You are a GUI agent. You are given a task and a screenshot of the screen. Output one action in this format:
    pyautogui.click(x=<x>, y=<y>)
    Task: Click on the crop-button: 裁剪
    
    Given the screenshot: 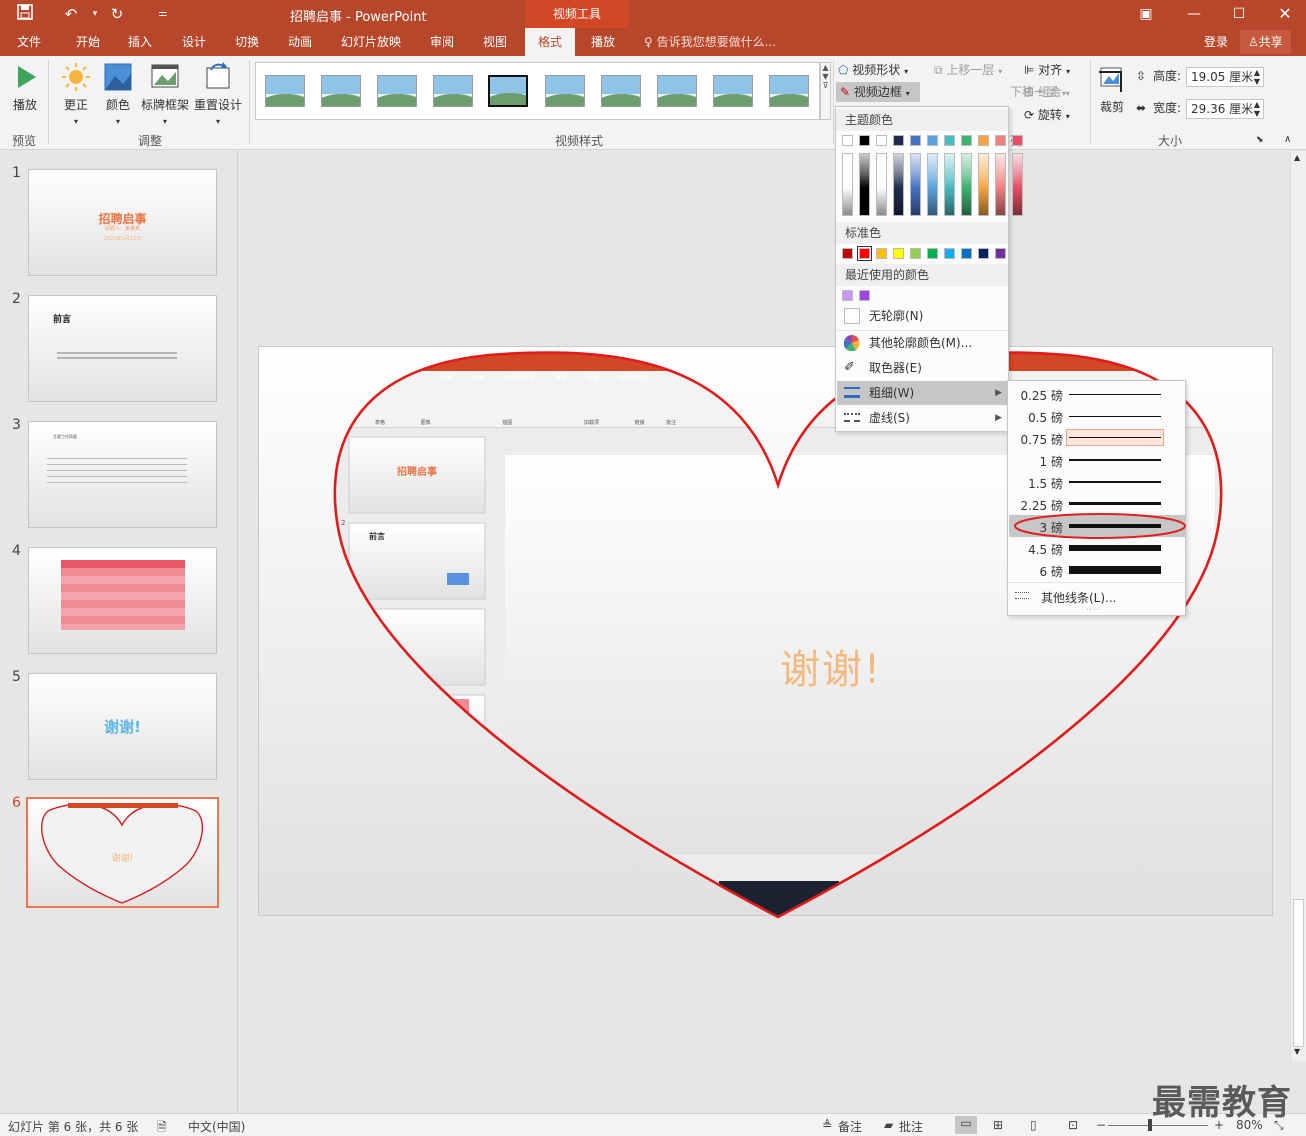 What is the action you would take?
    pyautogui.click(x=1112, y=89)
    